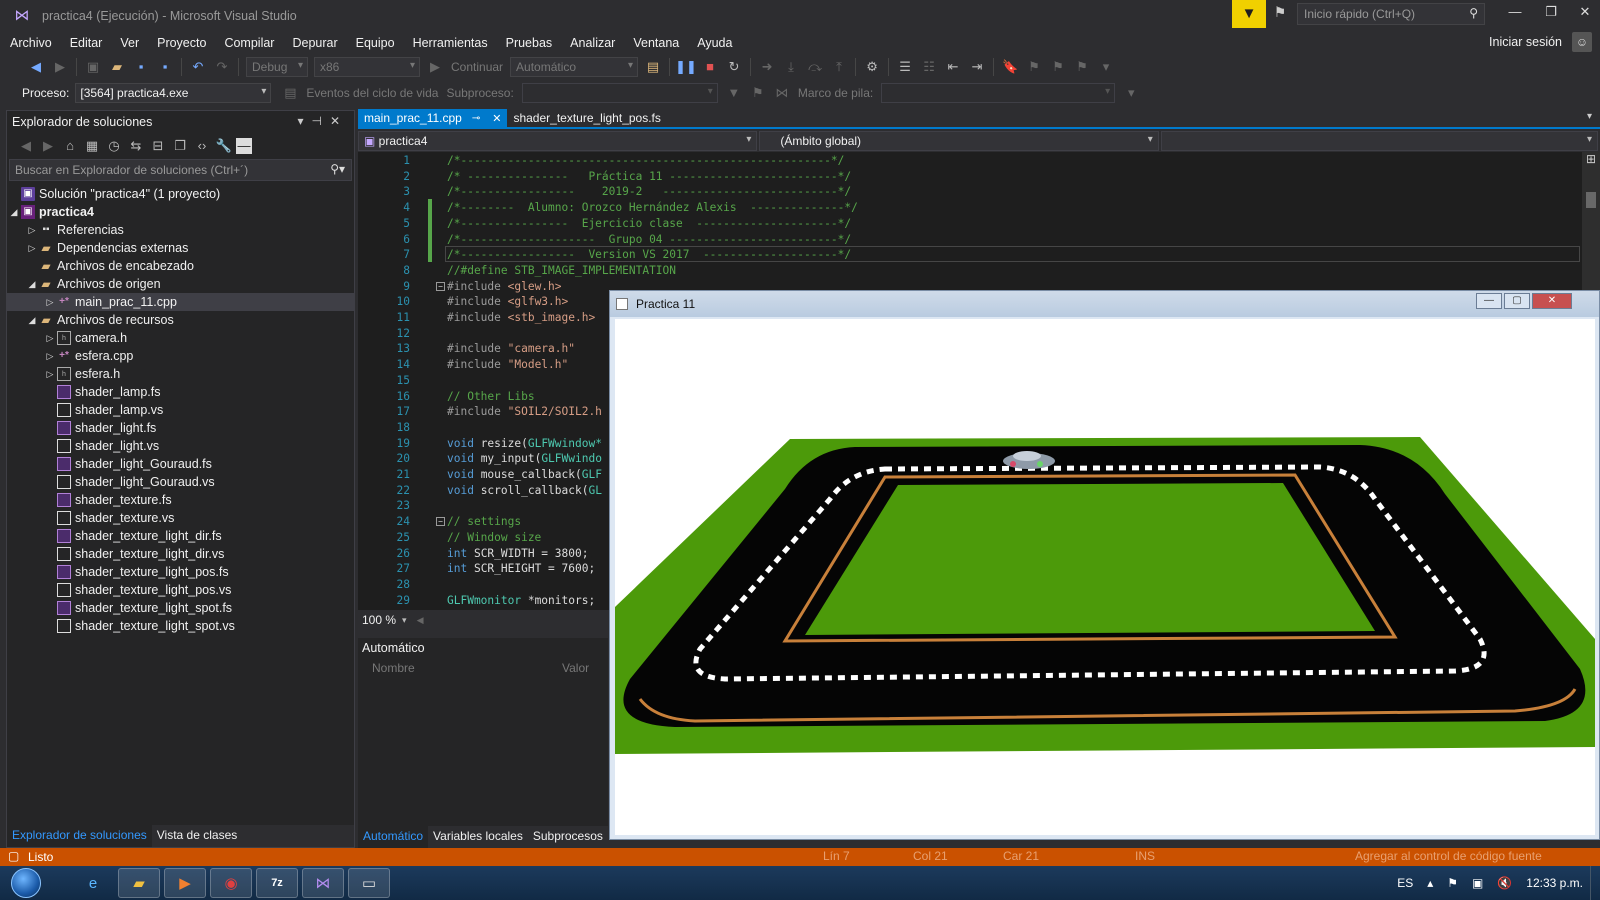  I want to click on 7zip-icon: 7z, so click(277, 883).